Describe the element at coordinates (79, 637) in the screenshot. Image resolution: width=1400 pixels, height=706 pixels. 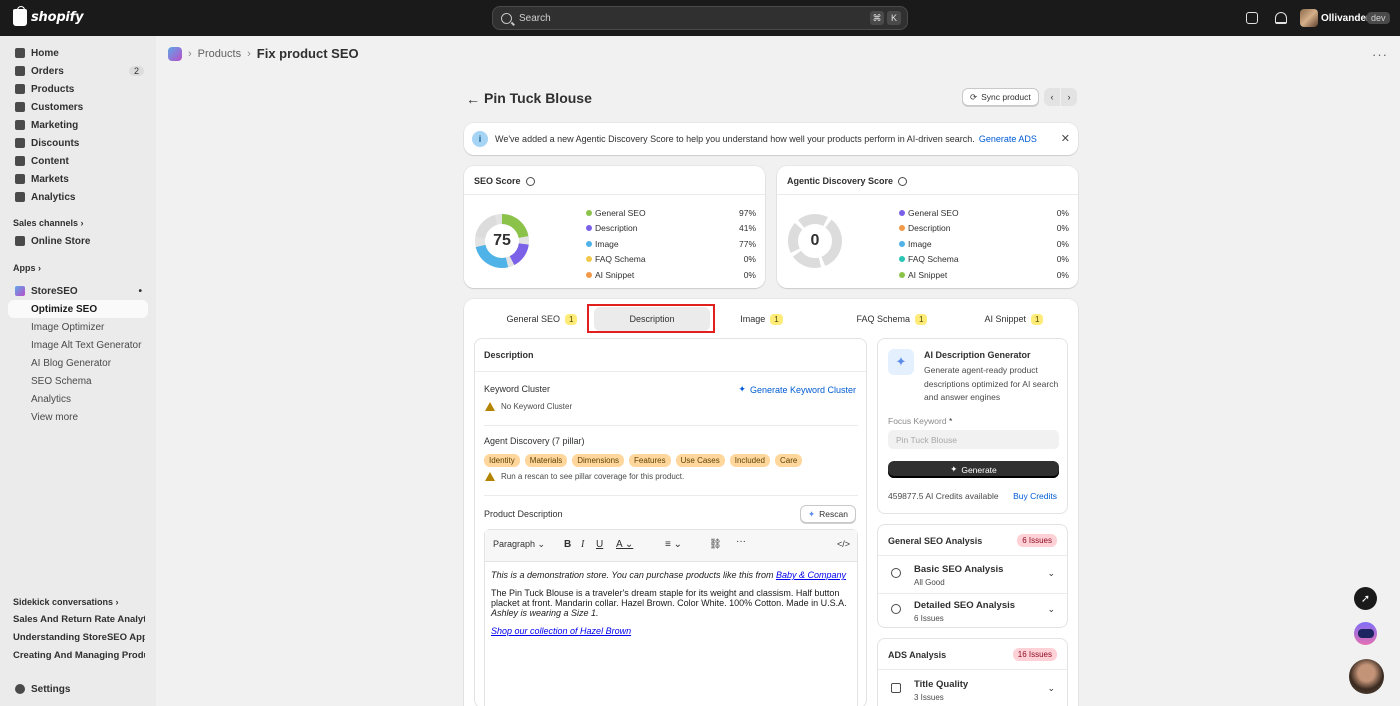
I see `conversation-item: Understanding StoreSEO App Features` at that location.